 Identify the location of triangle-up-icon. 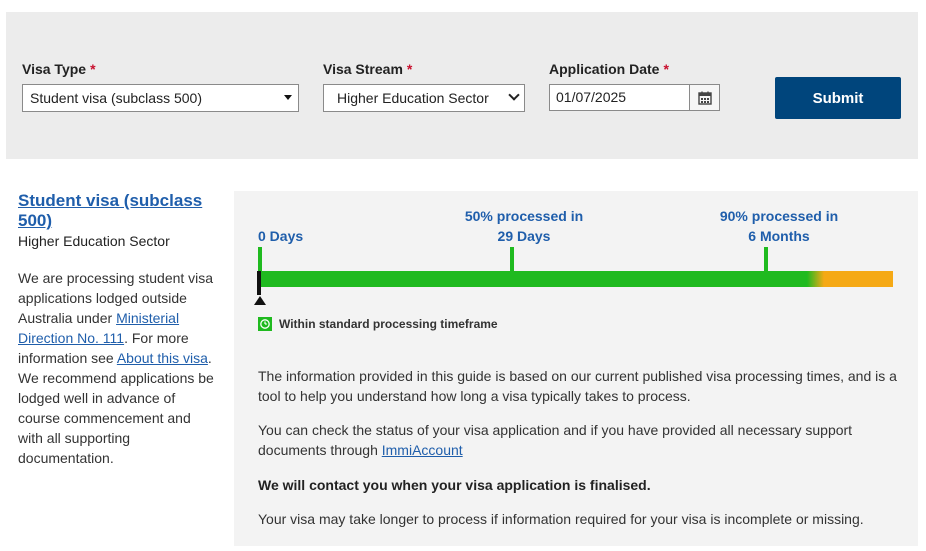
(260, 300).